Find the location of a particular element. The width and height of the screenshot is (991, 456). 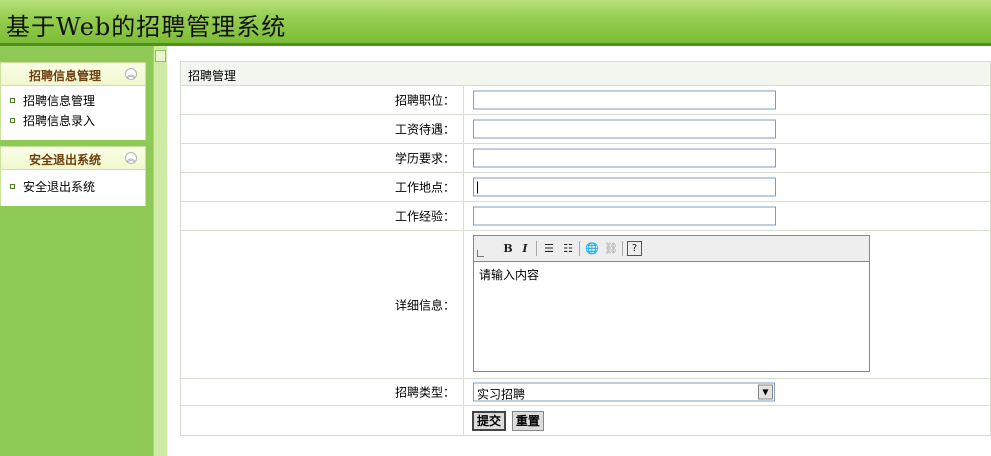

app-header: 基于Web的招聘管理系统 is located at coordinates (495, 23).